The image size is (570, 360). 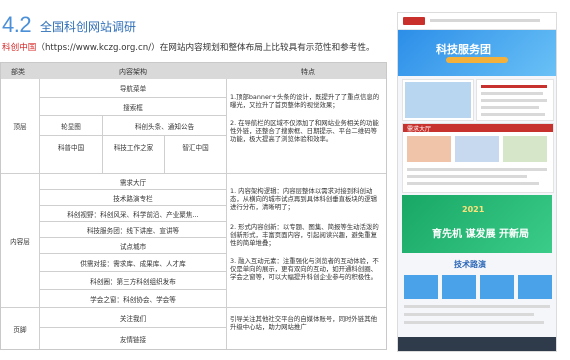 What do you see at coordinates (419, 129) in the screenshot?
I see `demand-hall-heading: 需求大厅` at bounding box center [419, 129].